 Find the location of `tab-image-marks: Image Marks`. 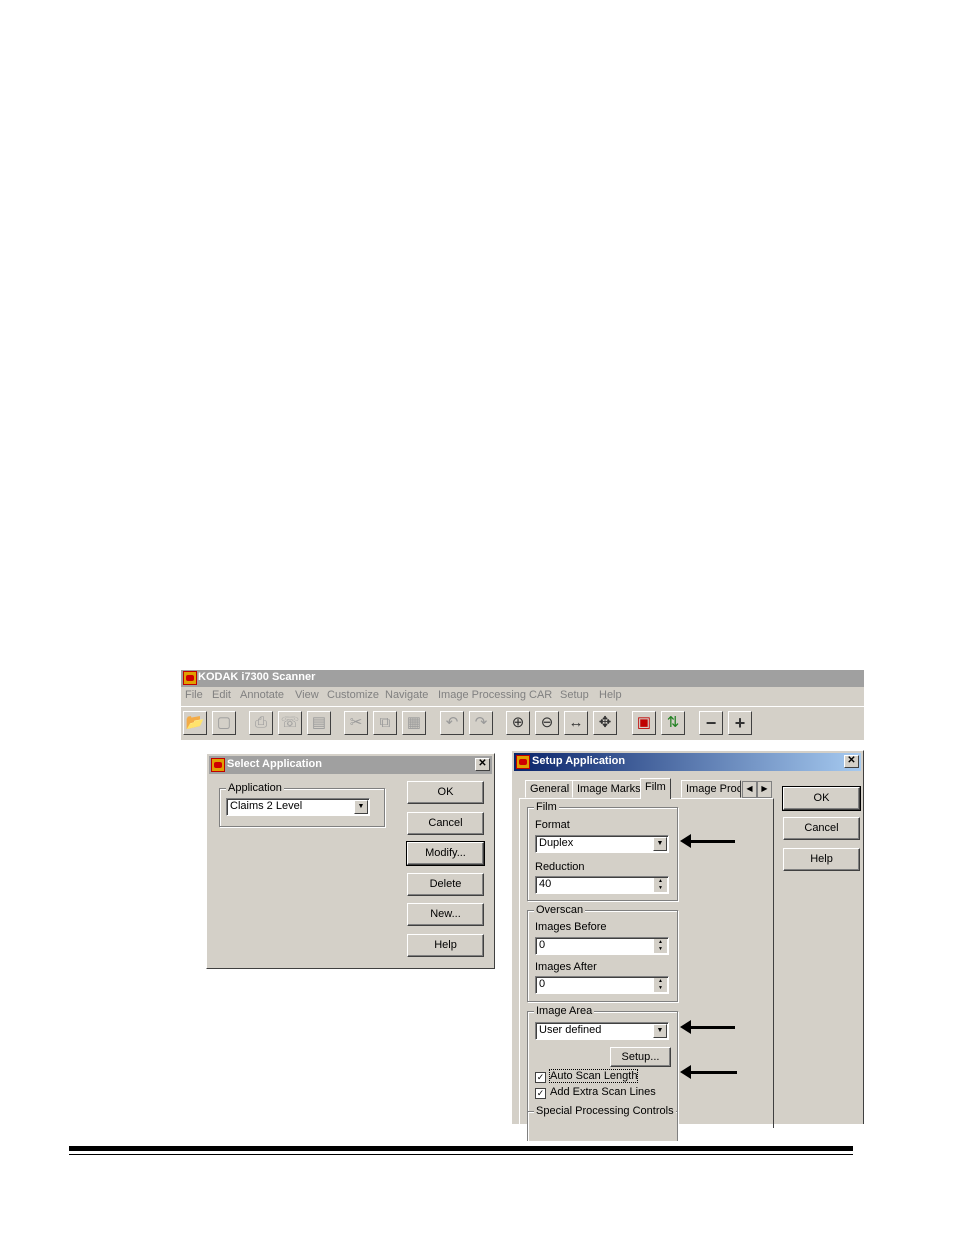

tab-image-marks: Image Marks is located at coordinates (609, 789).